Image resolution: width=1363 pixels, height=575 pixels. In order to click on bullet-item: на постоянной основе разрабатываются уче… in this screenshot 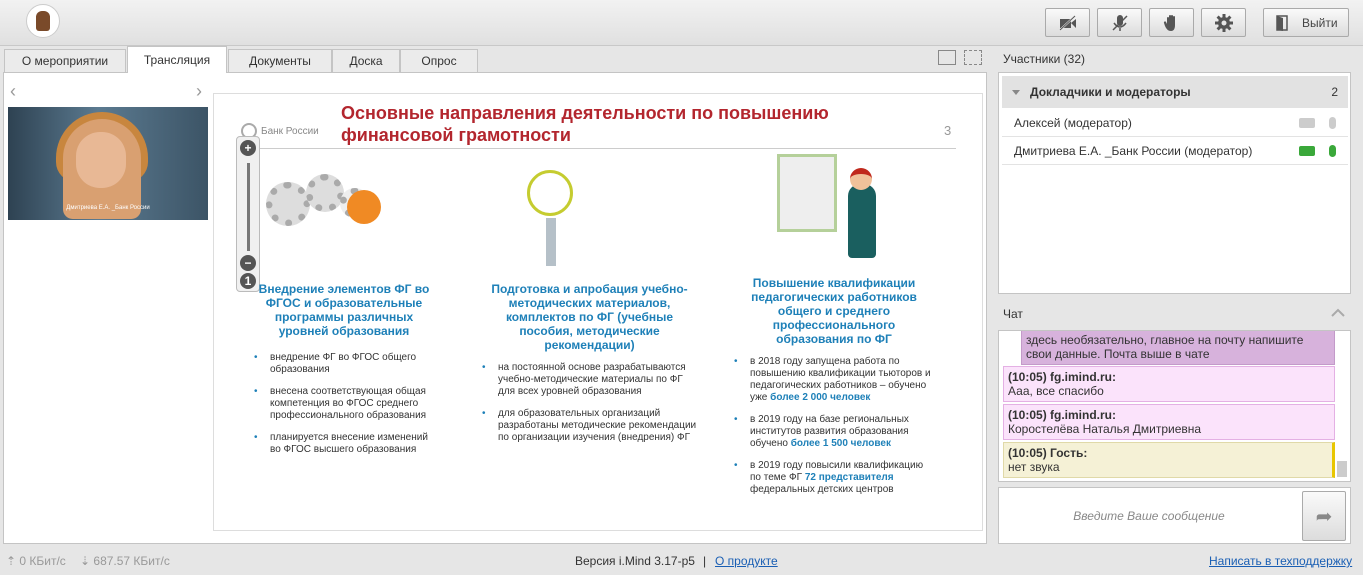, I will do `click(589, 380)`.